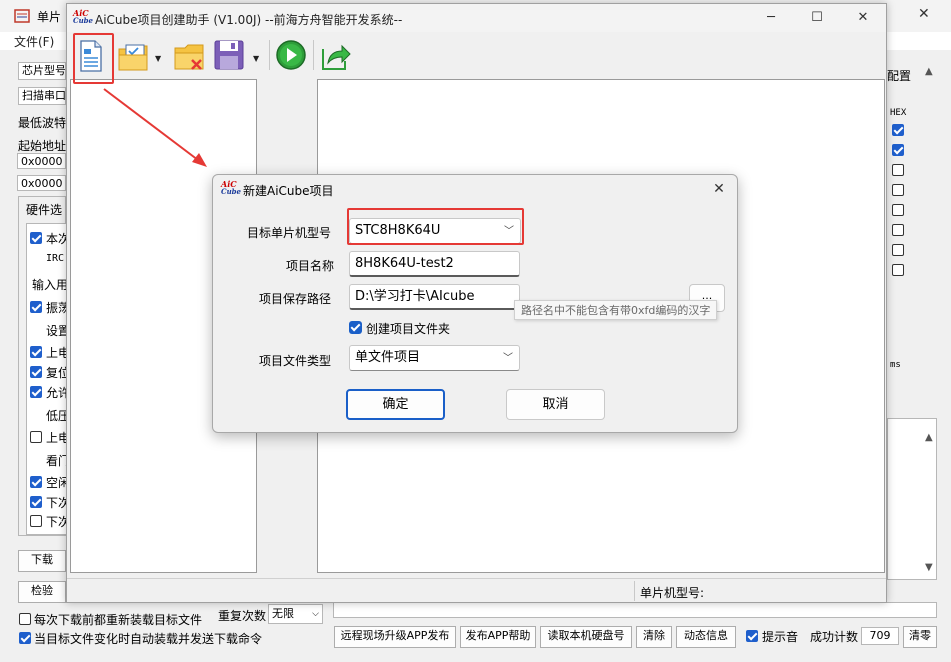  Describe the element at coordinates (408, 329) in the screenshot. I see `create-folder-label: 创建项目文件夹` at that location.